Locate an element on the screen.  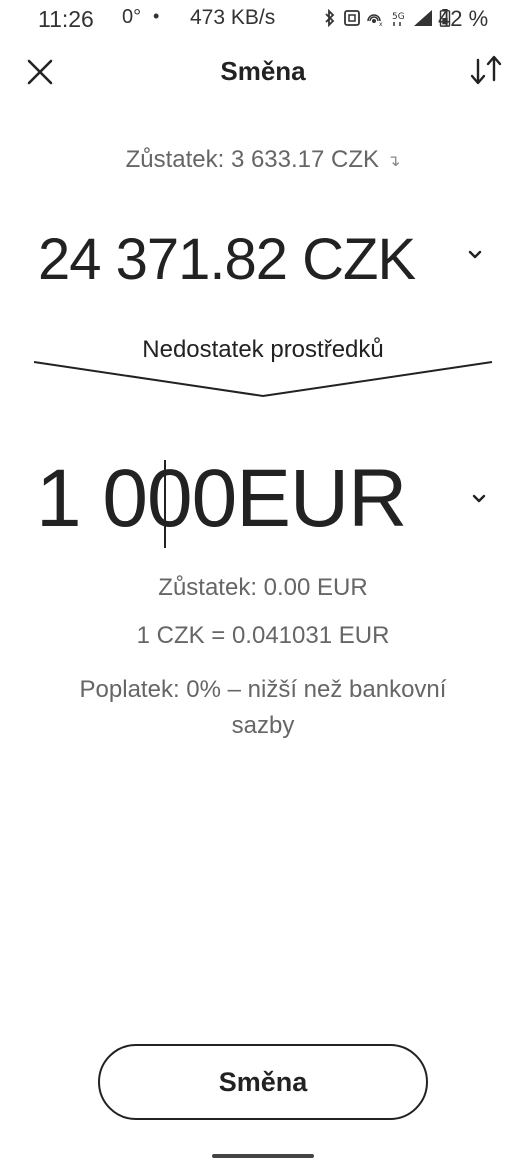
status-icons: x 5G is located at coordinates (387, 18).